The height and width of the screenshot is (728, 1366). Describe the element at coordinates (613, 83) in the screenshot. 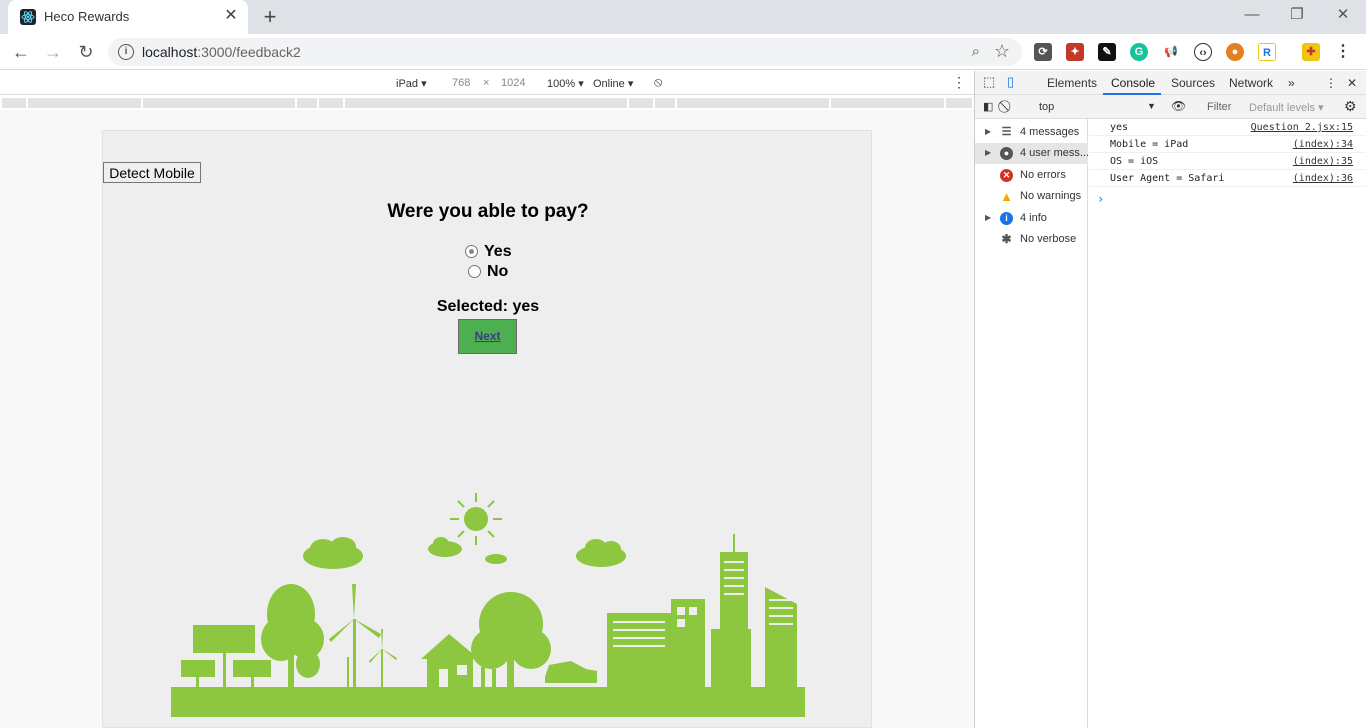

I see `network-select: Online ▾` at that location.